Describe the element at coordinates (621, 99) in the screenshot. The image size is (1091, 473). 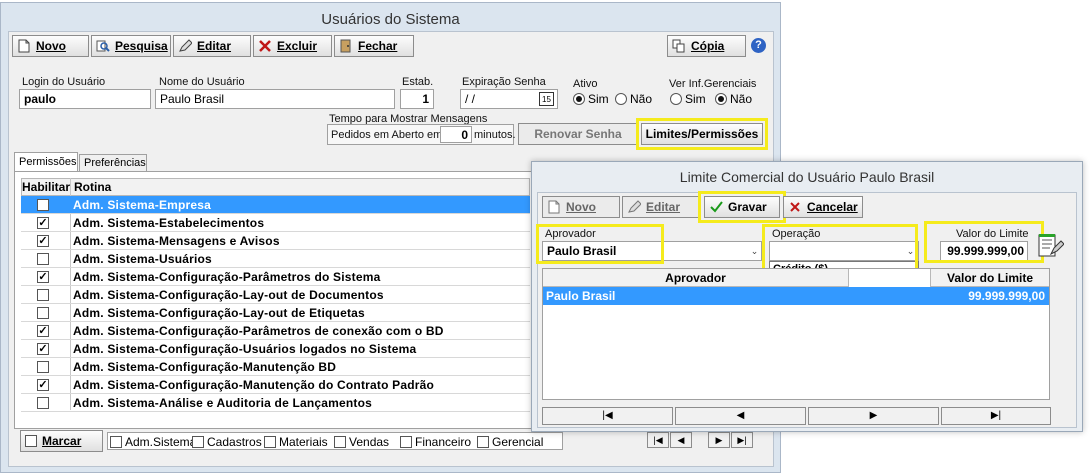
I see `radio-off-icon` at that location.